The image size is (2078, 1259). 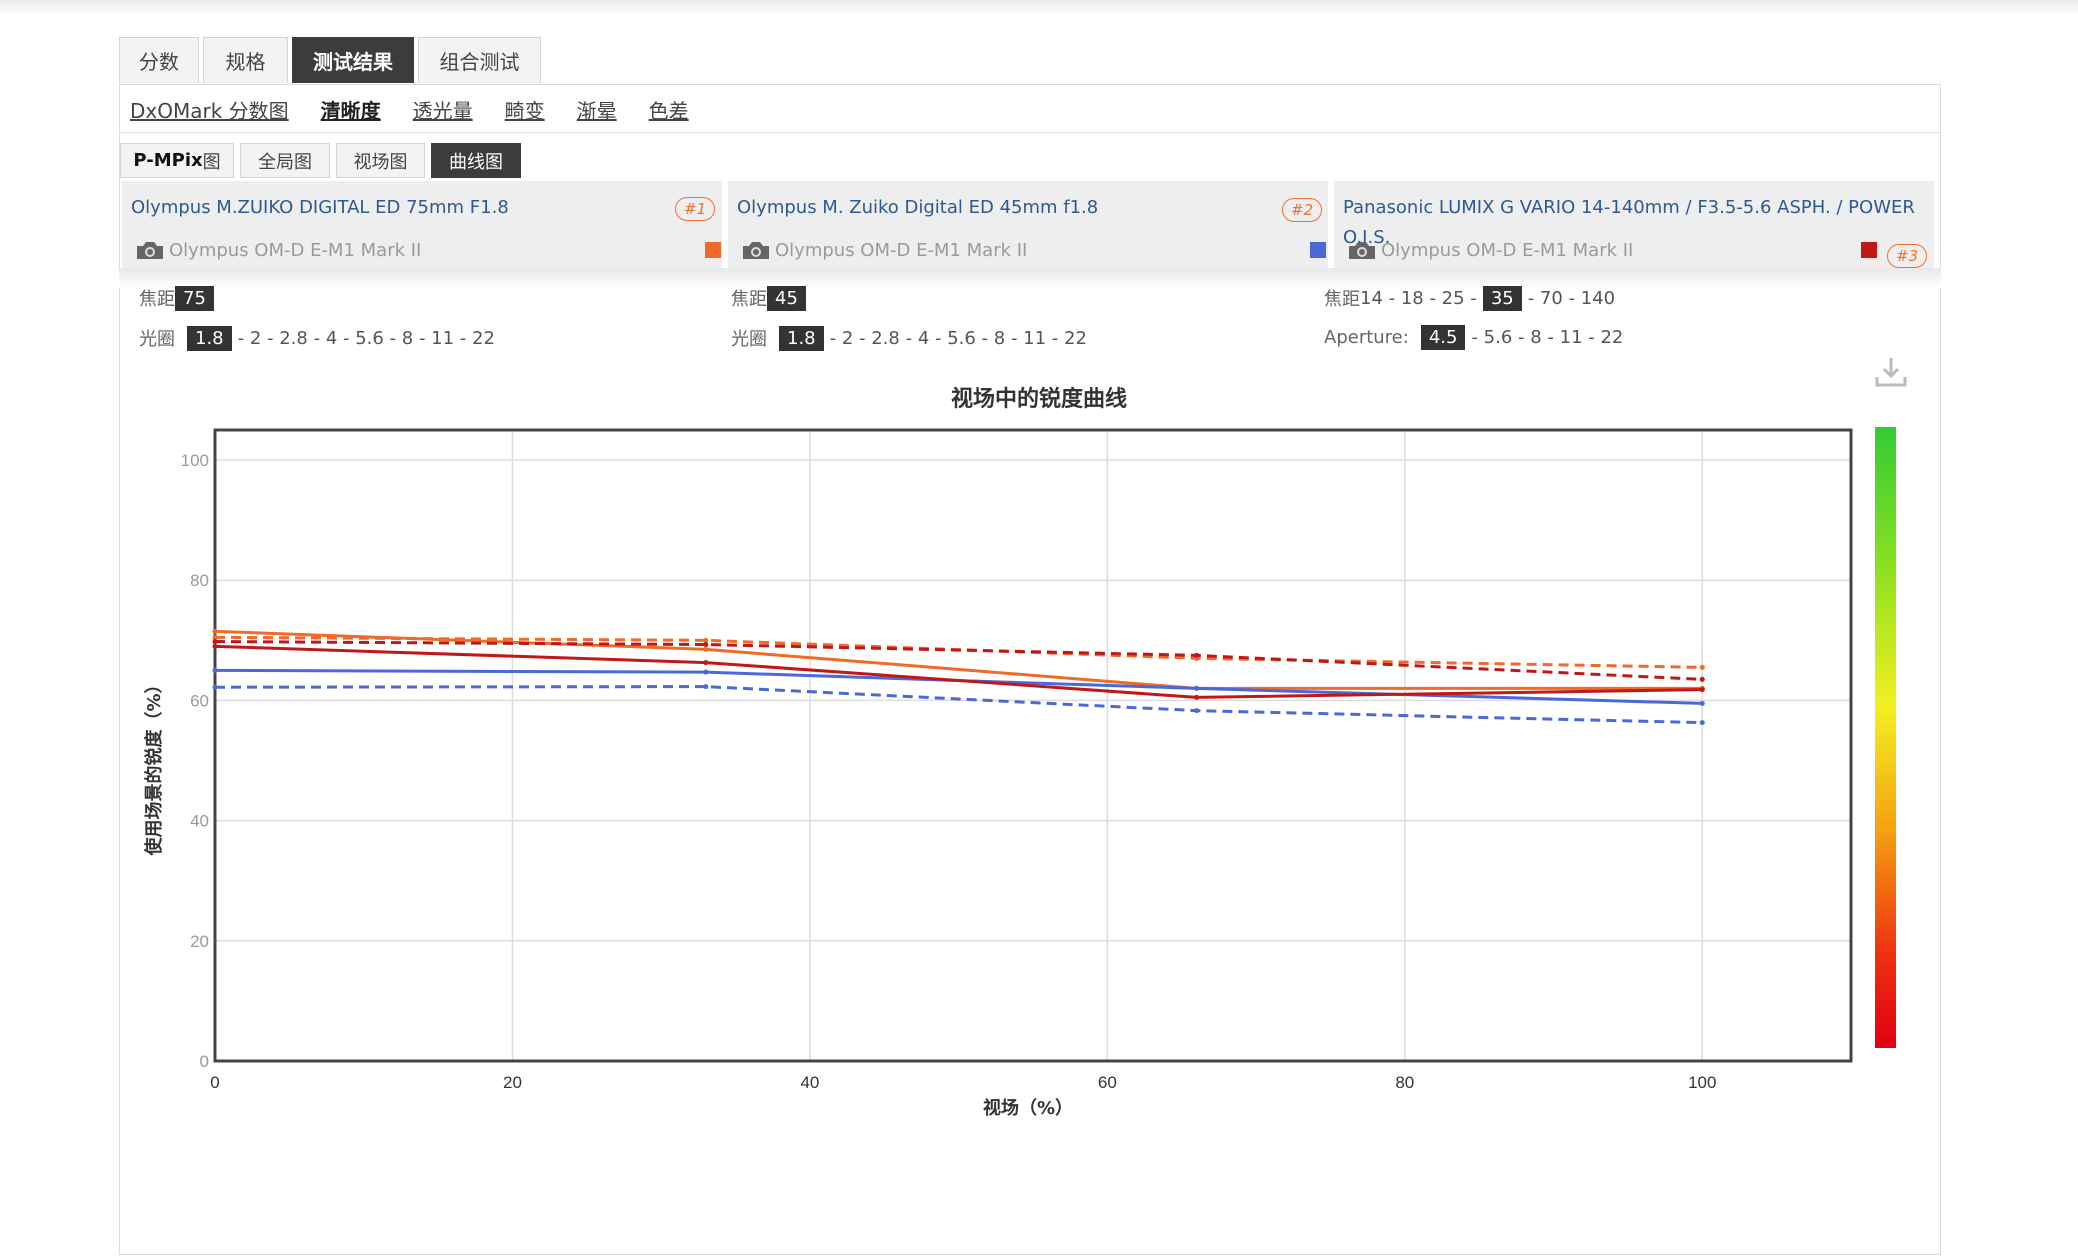 What do you see at coordinates (199, 821) in the screenshot?
I see `y-tick-label: 40` at bounding box center [199, 821].